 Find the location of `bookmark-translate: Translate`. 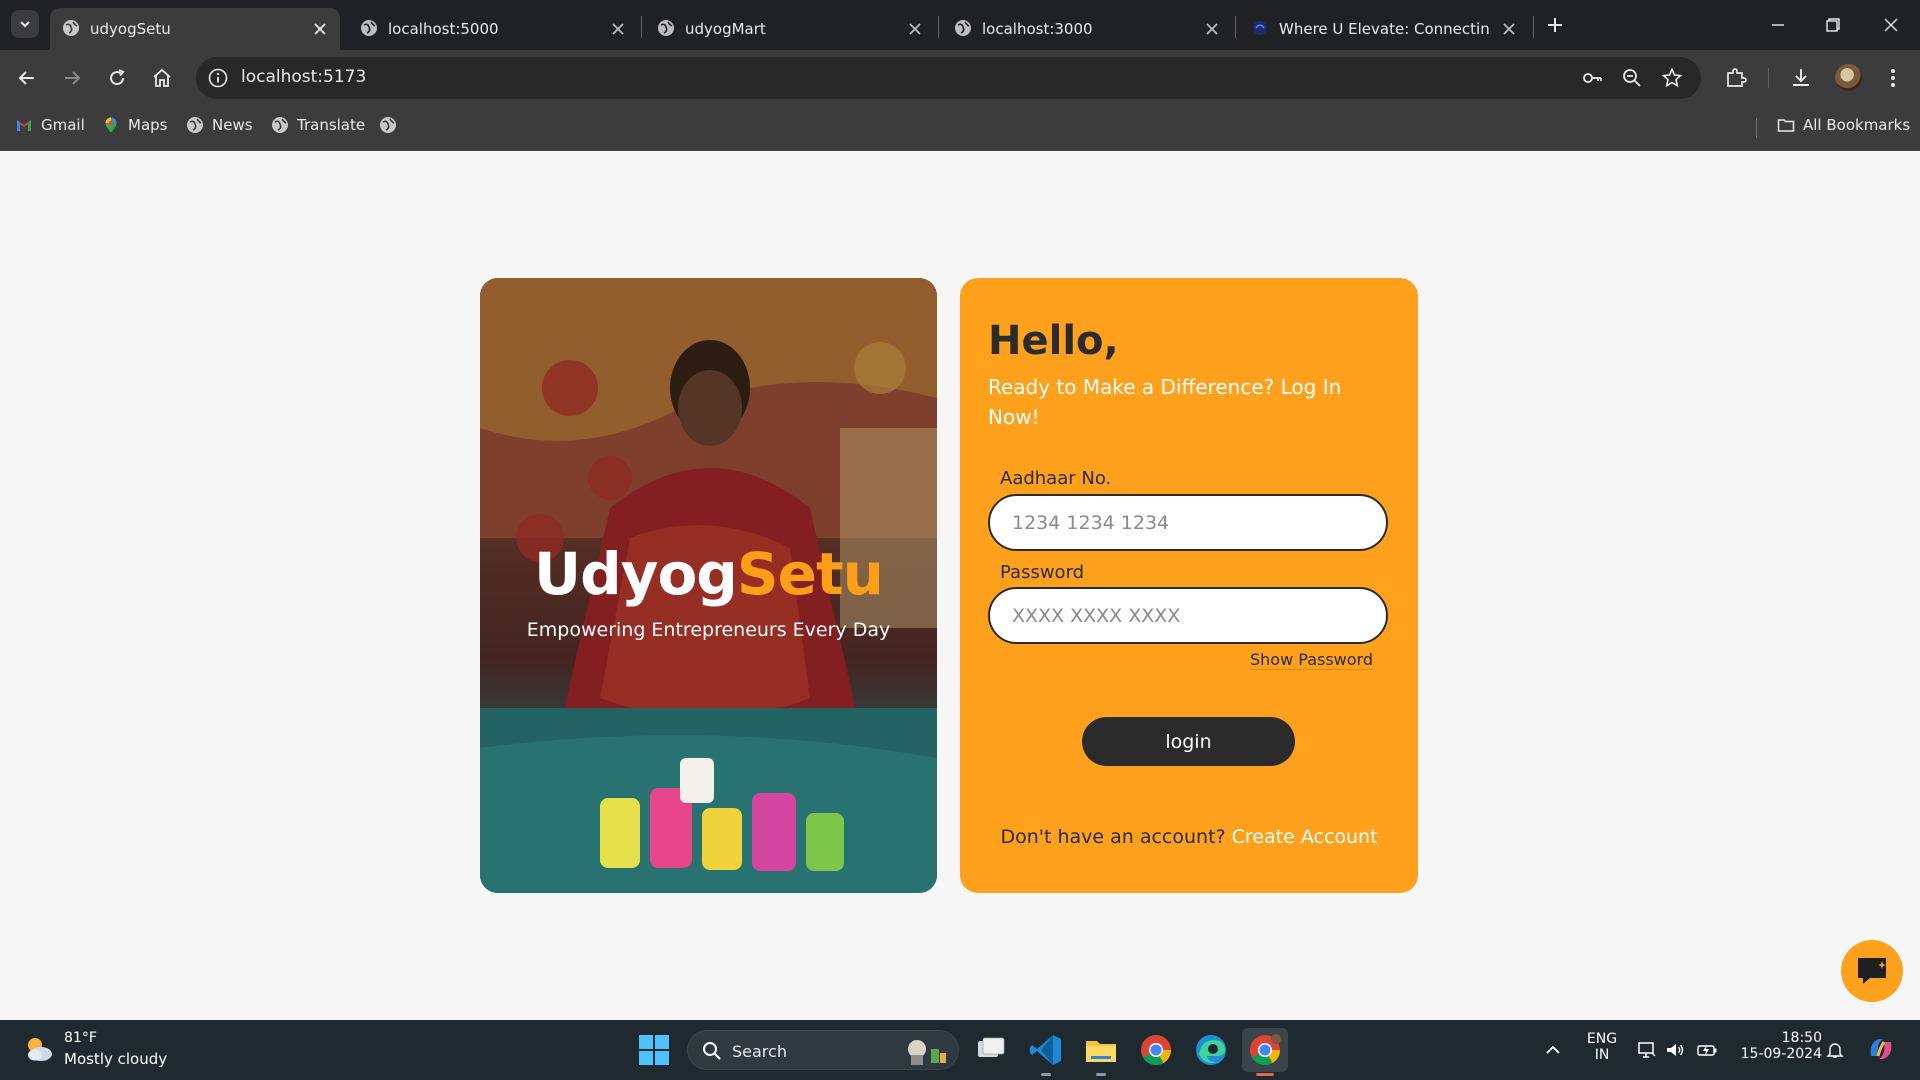

bookmark-translate: Translate is located at coordinates (318, 125).